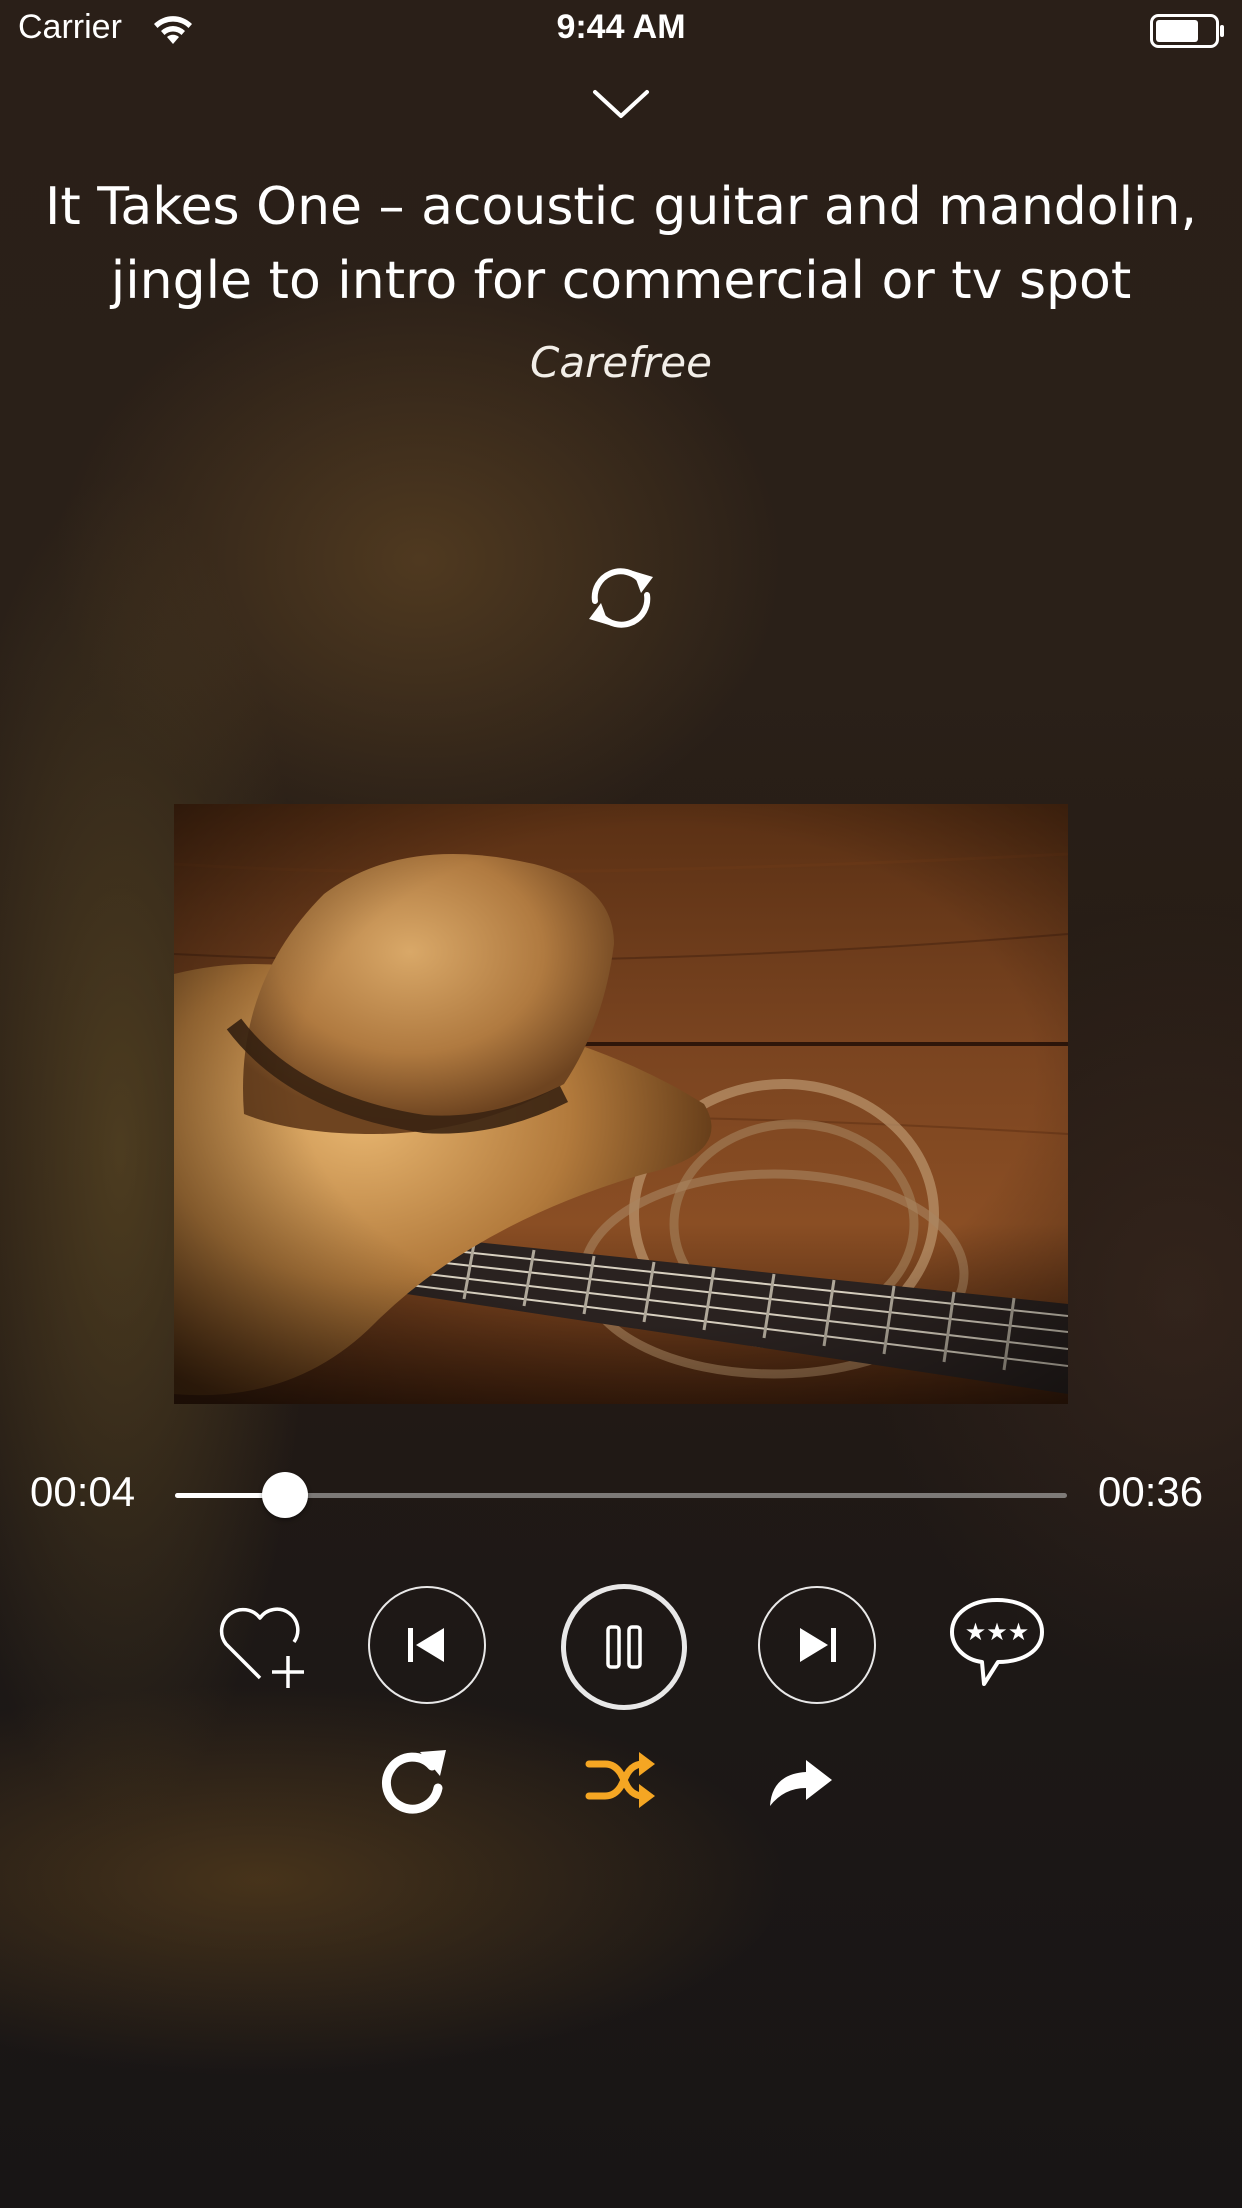  I want to click on elapsed-time: 00:04, so click(83, 1491).